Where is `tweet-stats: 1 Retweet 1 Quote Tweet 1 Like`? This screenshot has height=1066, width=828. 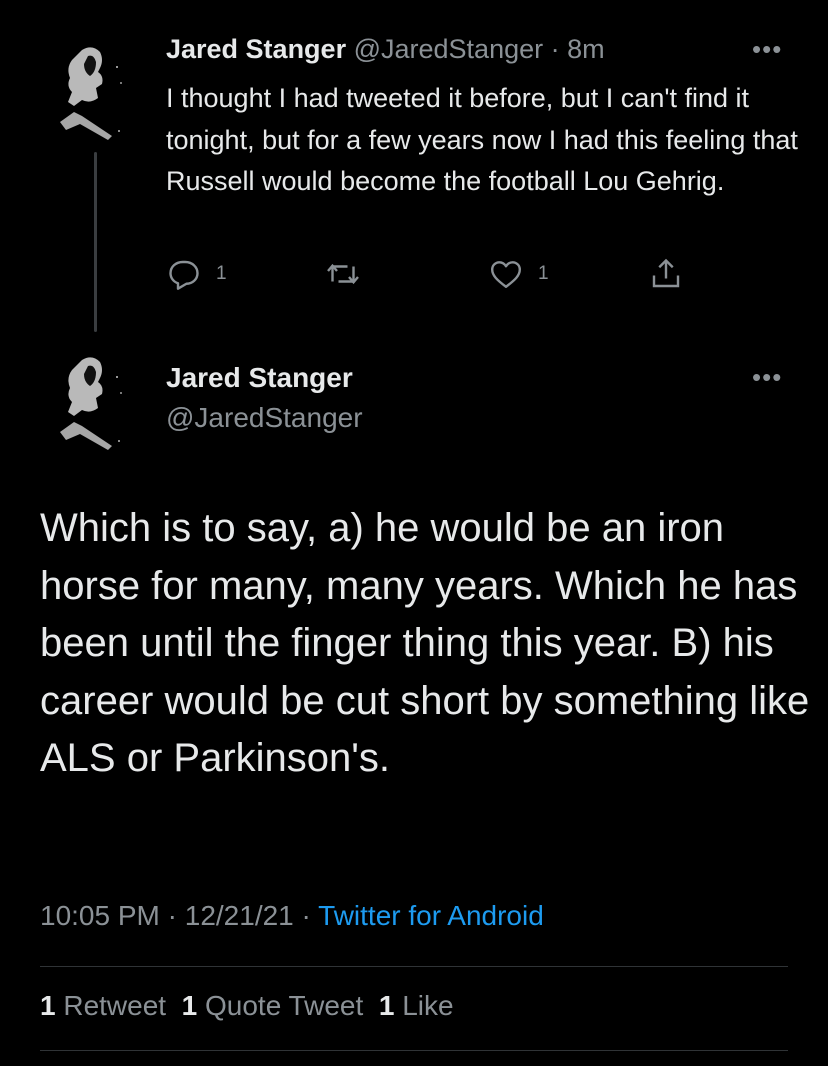 tweet-stats: 1 Retweet 1 Quote Tweet 1 Like is located at coordinates (247, 1006).